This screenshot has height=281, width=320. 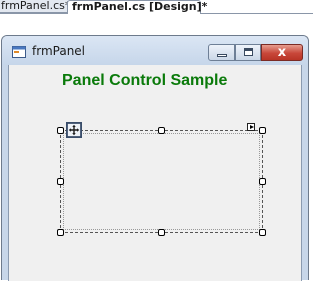 I want to click on resize-handle-bottom, so click(x=161, y=232).